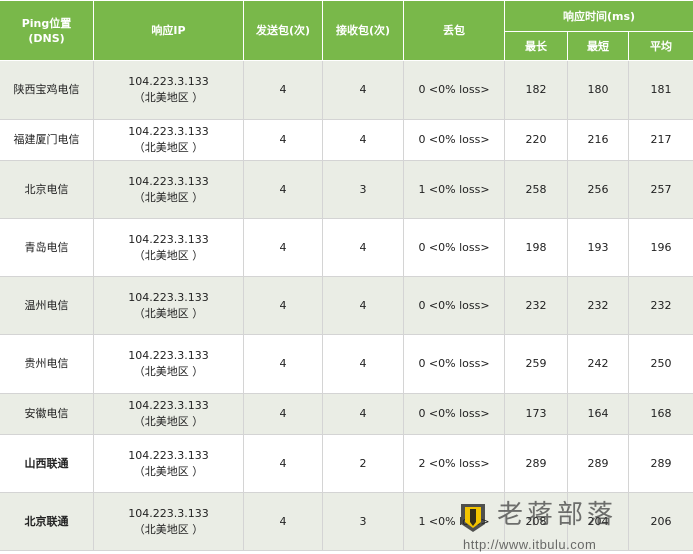  I want to click on cell-max: 259, so click(536, 364).